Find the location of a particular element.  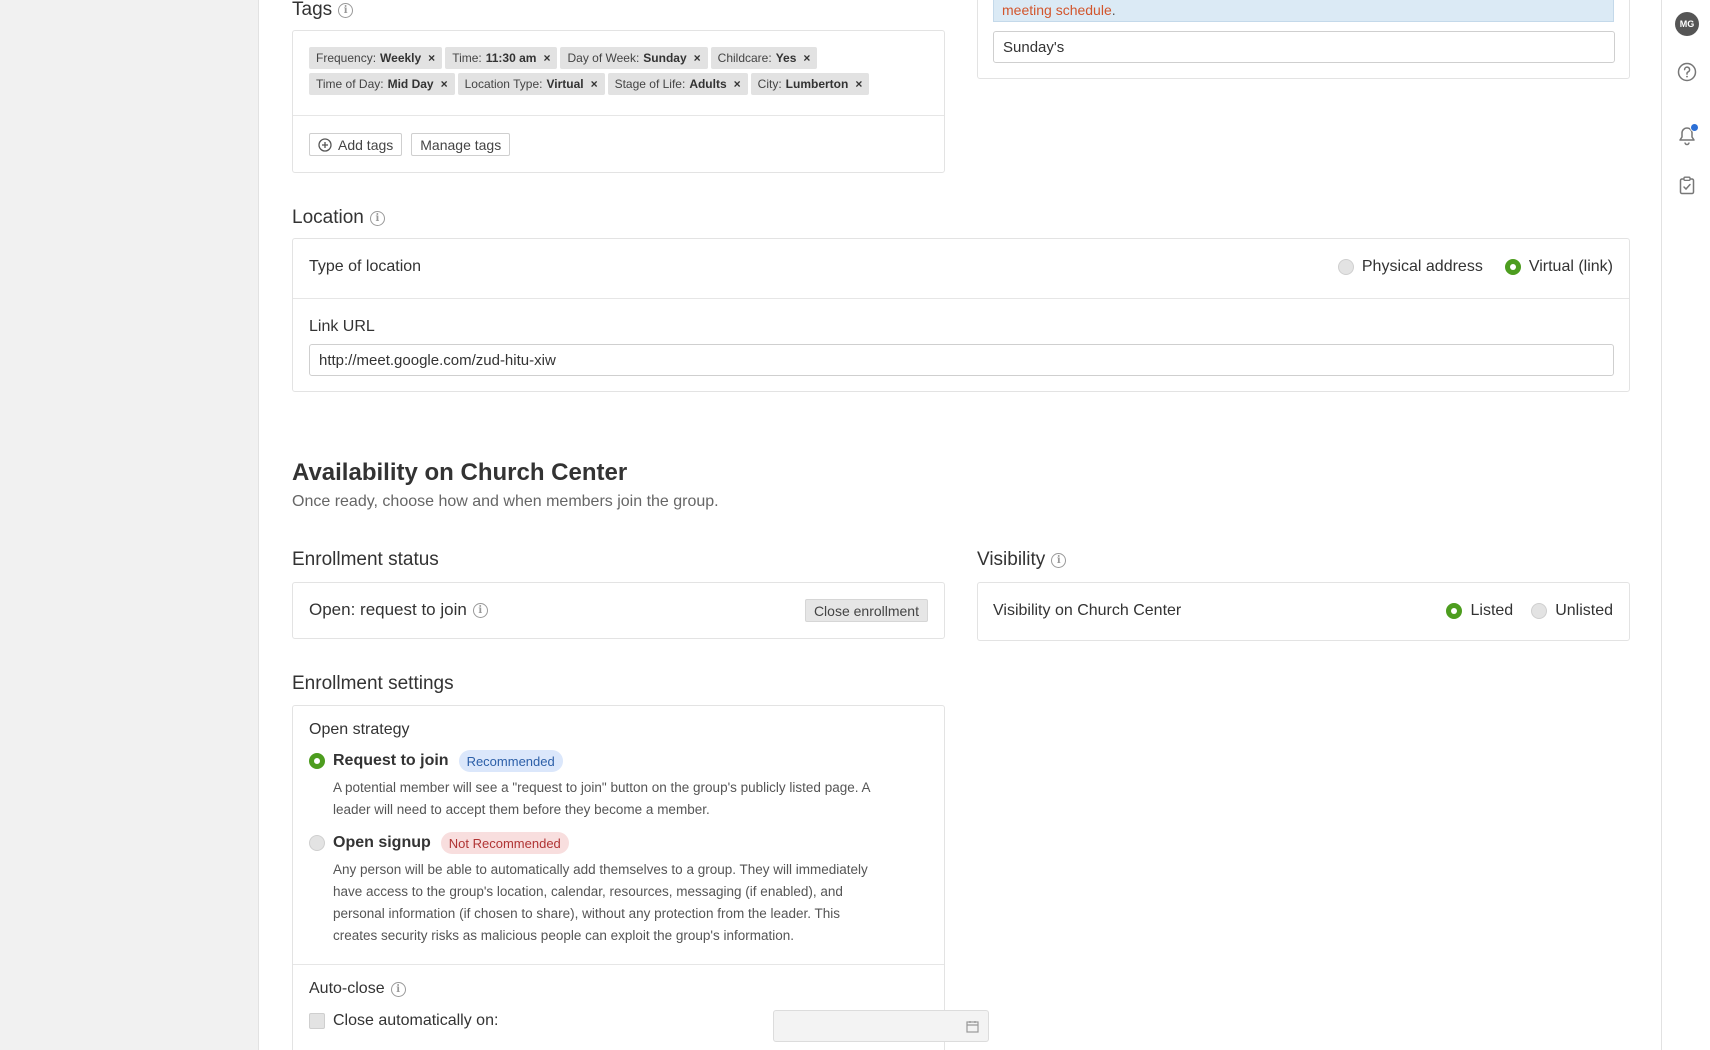

bell-icon is located at coordinates (1687, 136).